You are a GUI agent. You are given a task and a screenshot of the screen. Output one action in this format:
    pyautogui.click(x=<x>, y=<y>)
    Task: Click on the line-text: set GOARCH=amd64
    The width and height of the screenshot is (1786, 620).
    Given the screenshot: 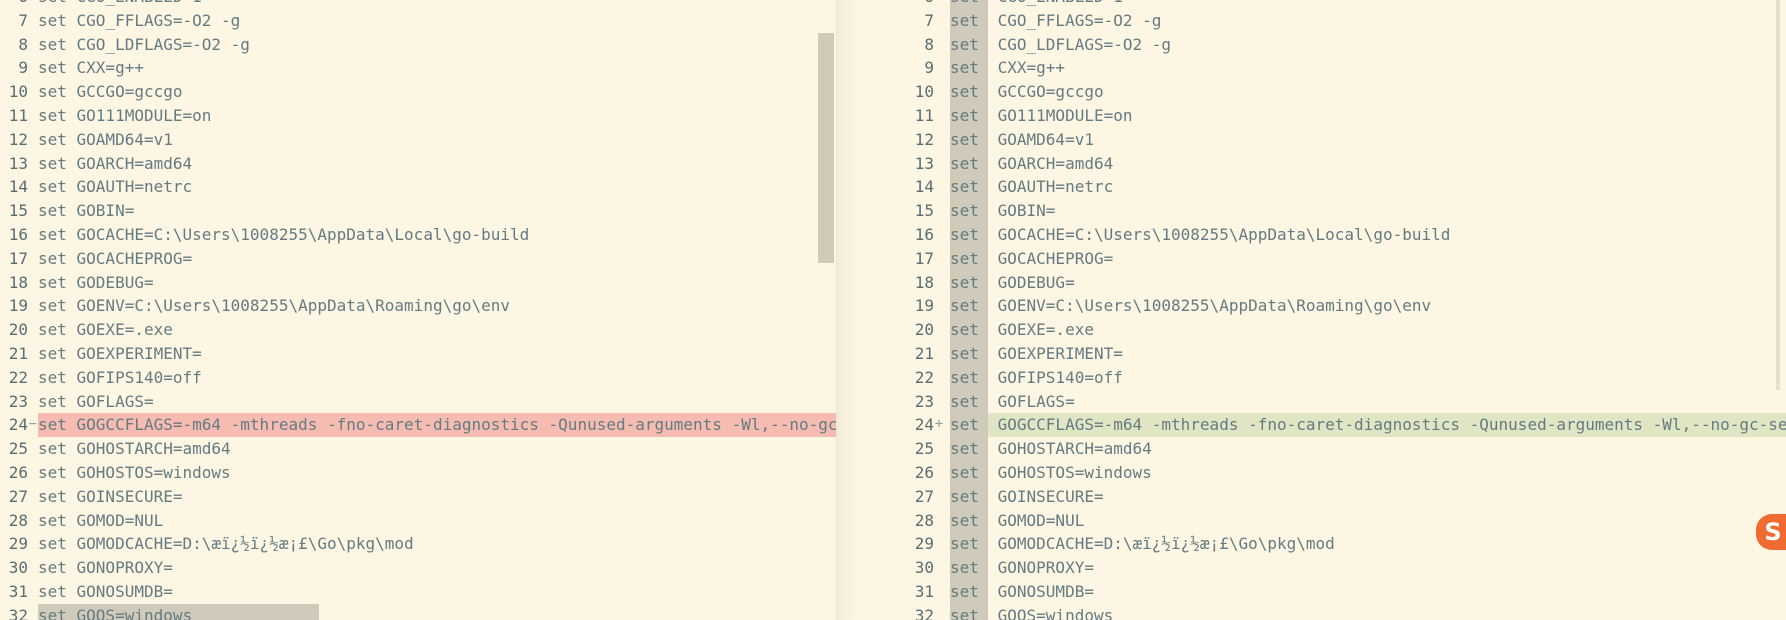 What is the action you would take?
    pyautogui.click(x=1368, y=163)
    